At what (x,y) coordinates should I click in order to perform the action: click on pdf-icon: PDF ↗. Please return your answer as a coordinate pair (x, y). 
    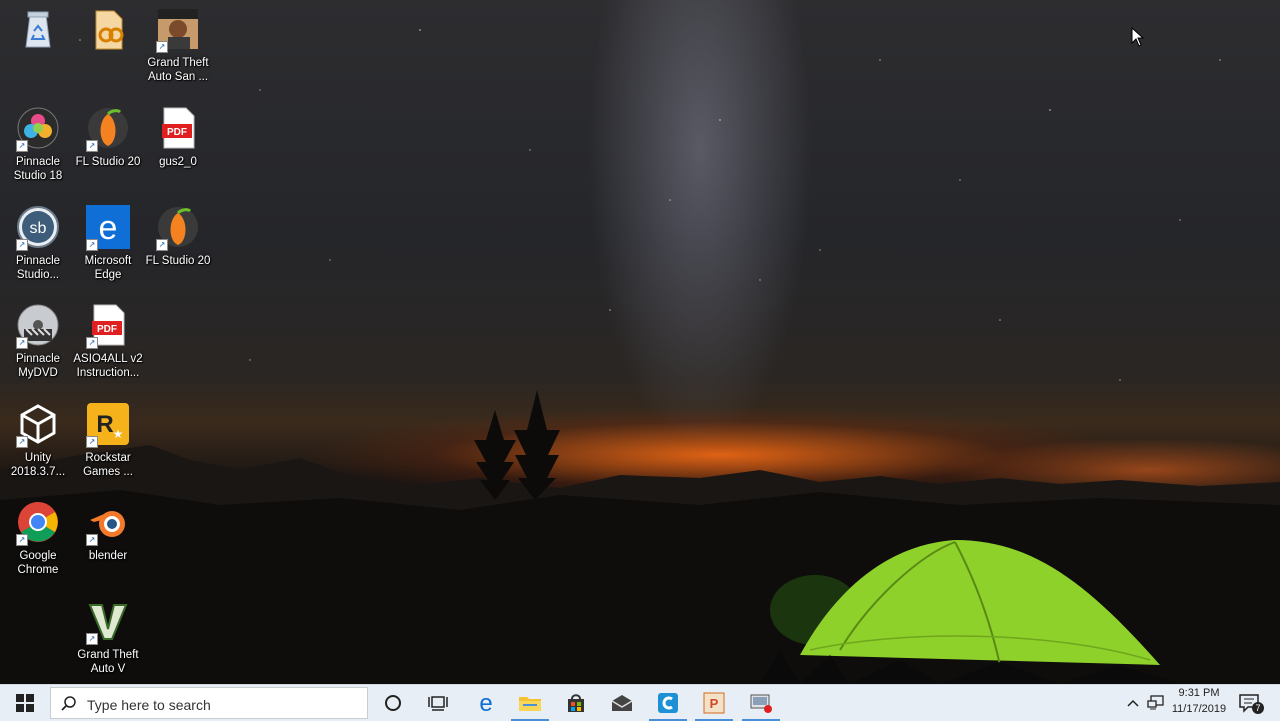
    Looking at the image, I should click on (108, 326).